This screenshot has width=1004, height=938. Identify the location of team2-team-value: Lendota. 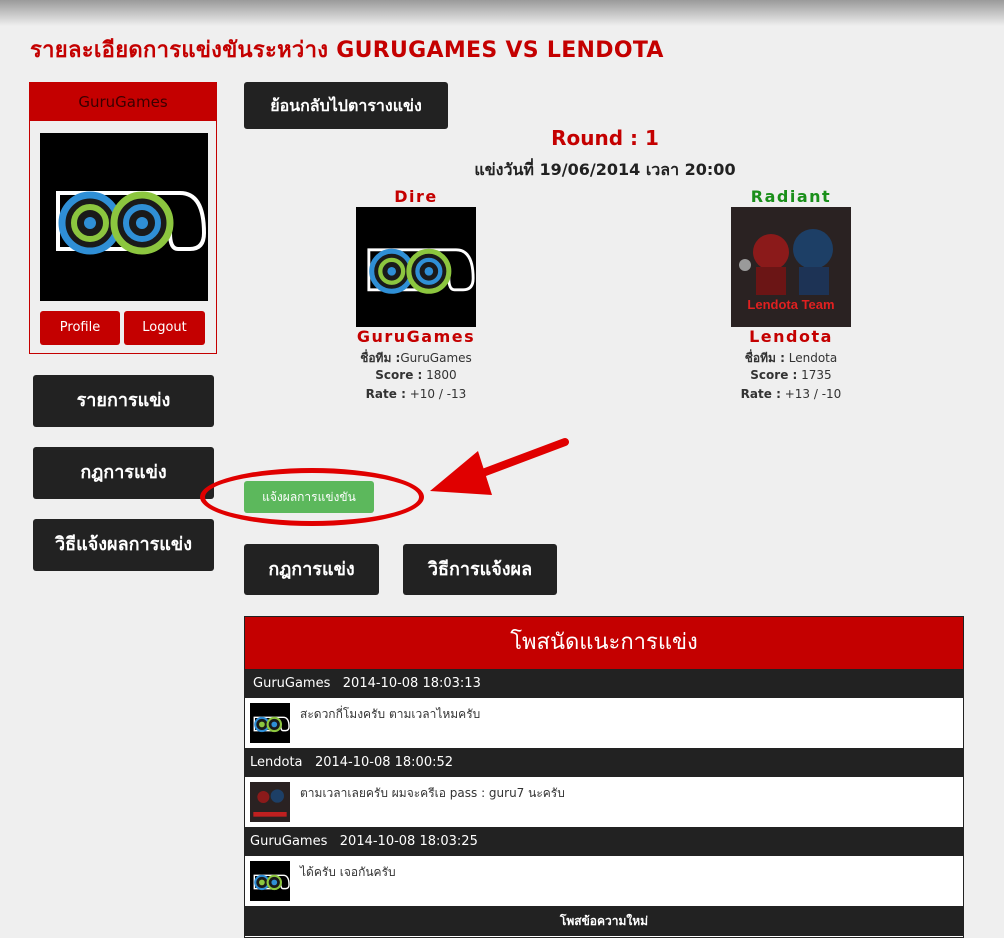
(813, 358).